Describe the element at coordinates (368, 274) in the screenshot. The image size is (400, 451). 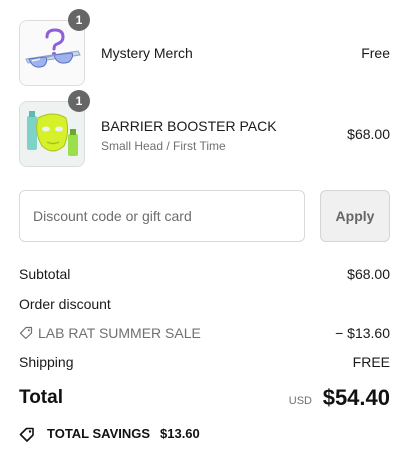
I see `subtotal-value: $68.00` at that location.